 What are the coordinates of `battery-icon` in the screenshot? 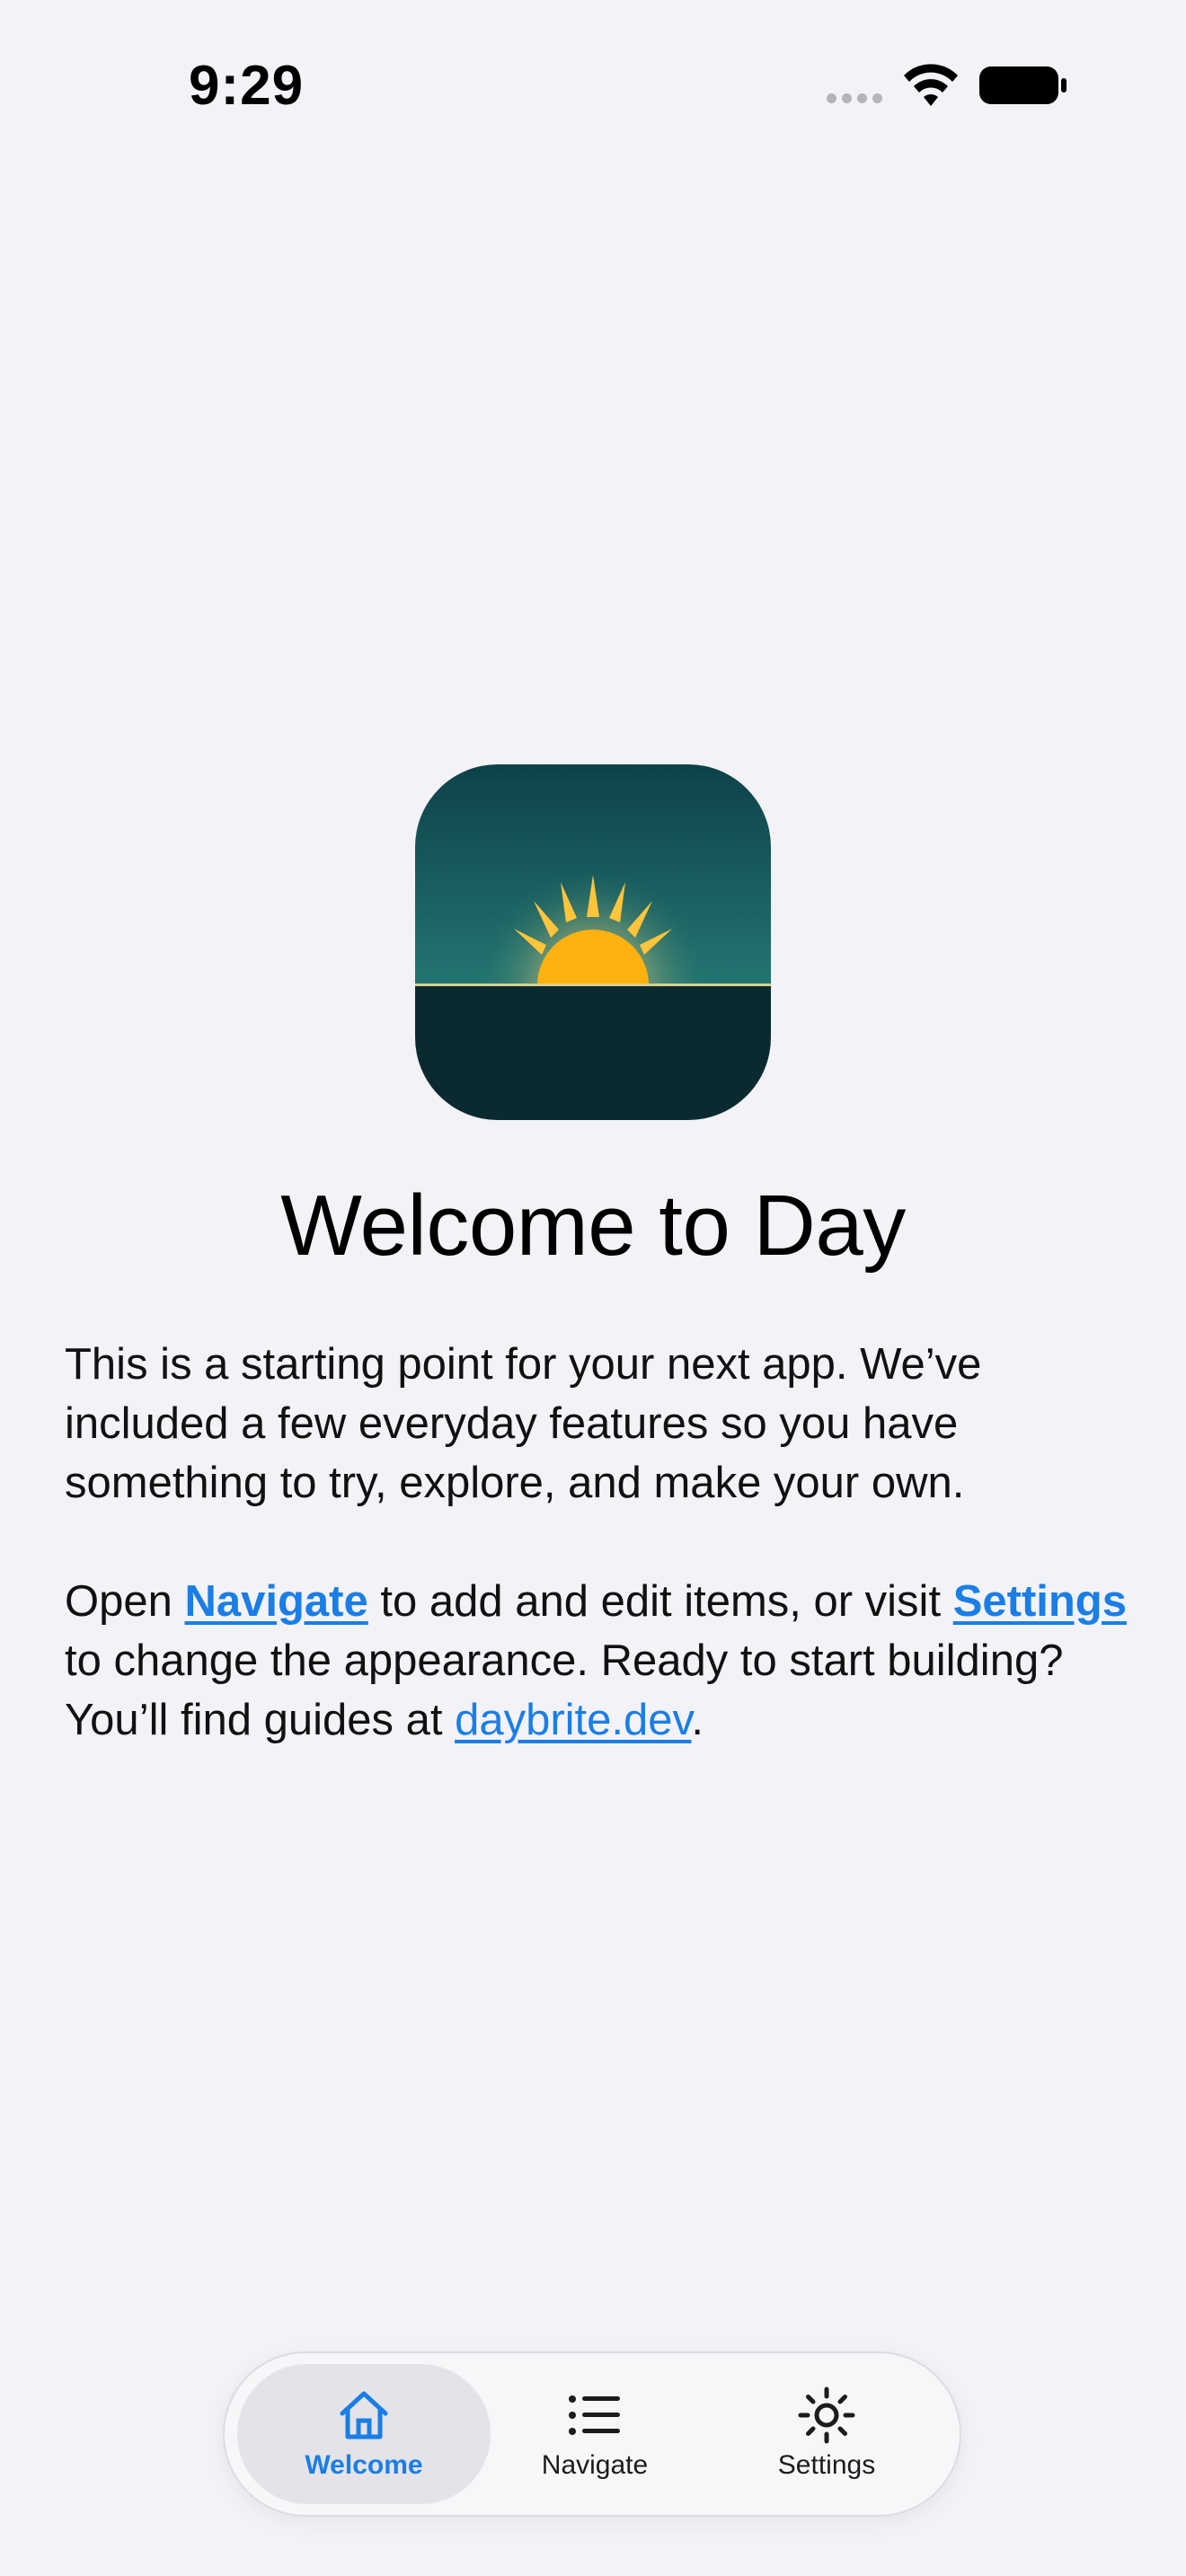 It's located at (1023, 85).